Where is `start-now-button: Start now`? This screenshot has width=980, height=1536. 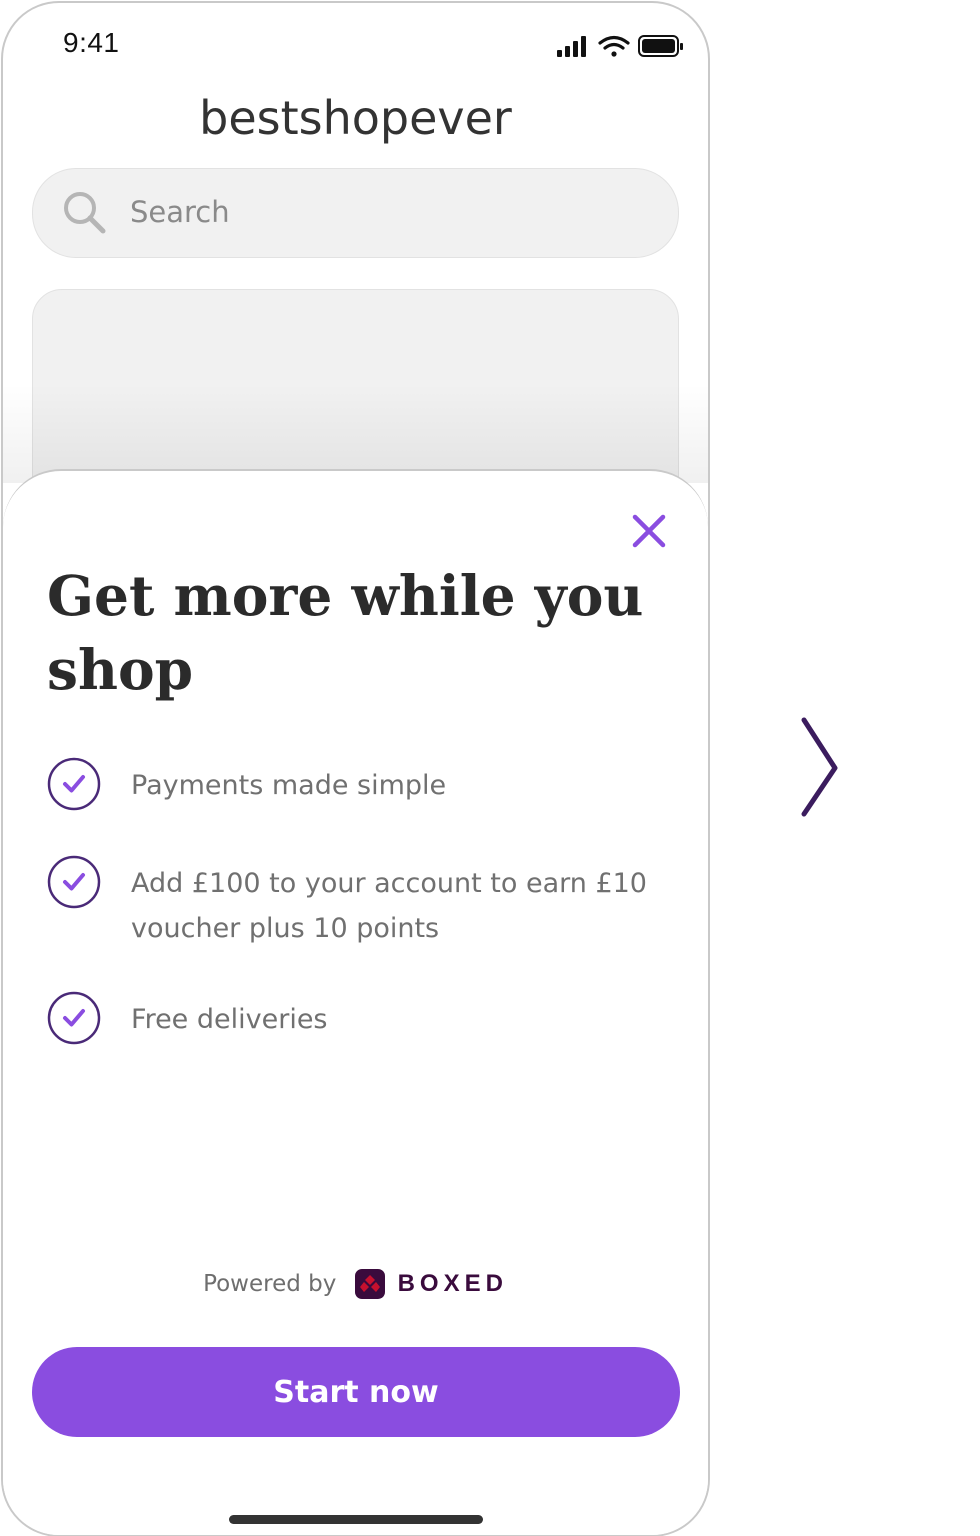
start-now-button: Start now is located at coordinates (356, 1392).